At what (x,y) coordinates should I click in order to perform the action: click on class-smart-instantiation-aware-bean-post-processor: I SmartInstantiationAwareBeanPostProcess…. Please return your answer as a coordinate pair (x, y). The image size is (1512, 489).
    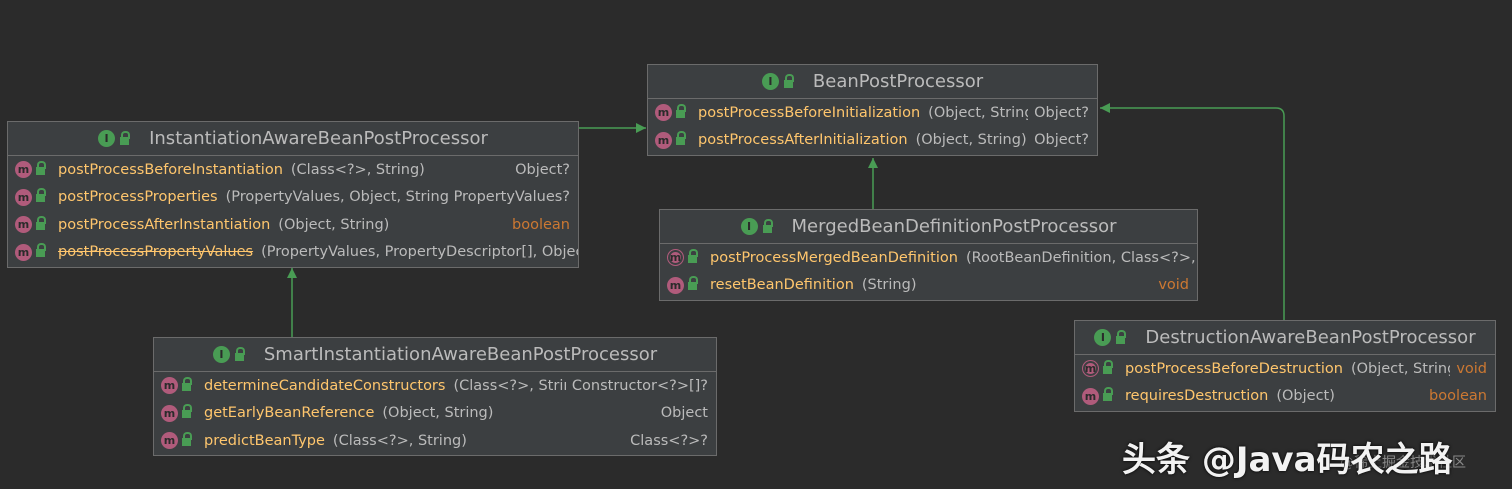
    Looking at the image, I should click on (435, 396).